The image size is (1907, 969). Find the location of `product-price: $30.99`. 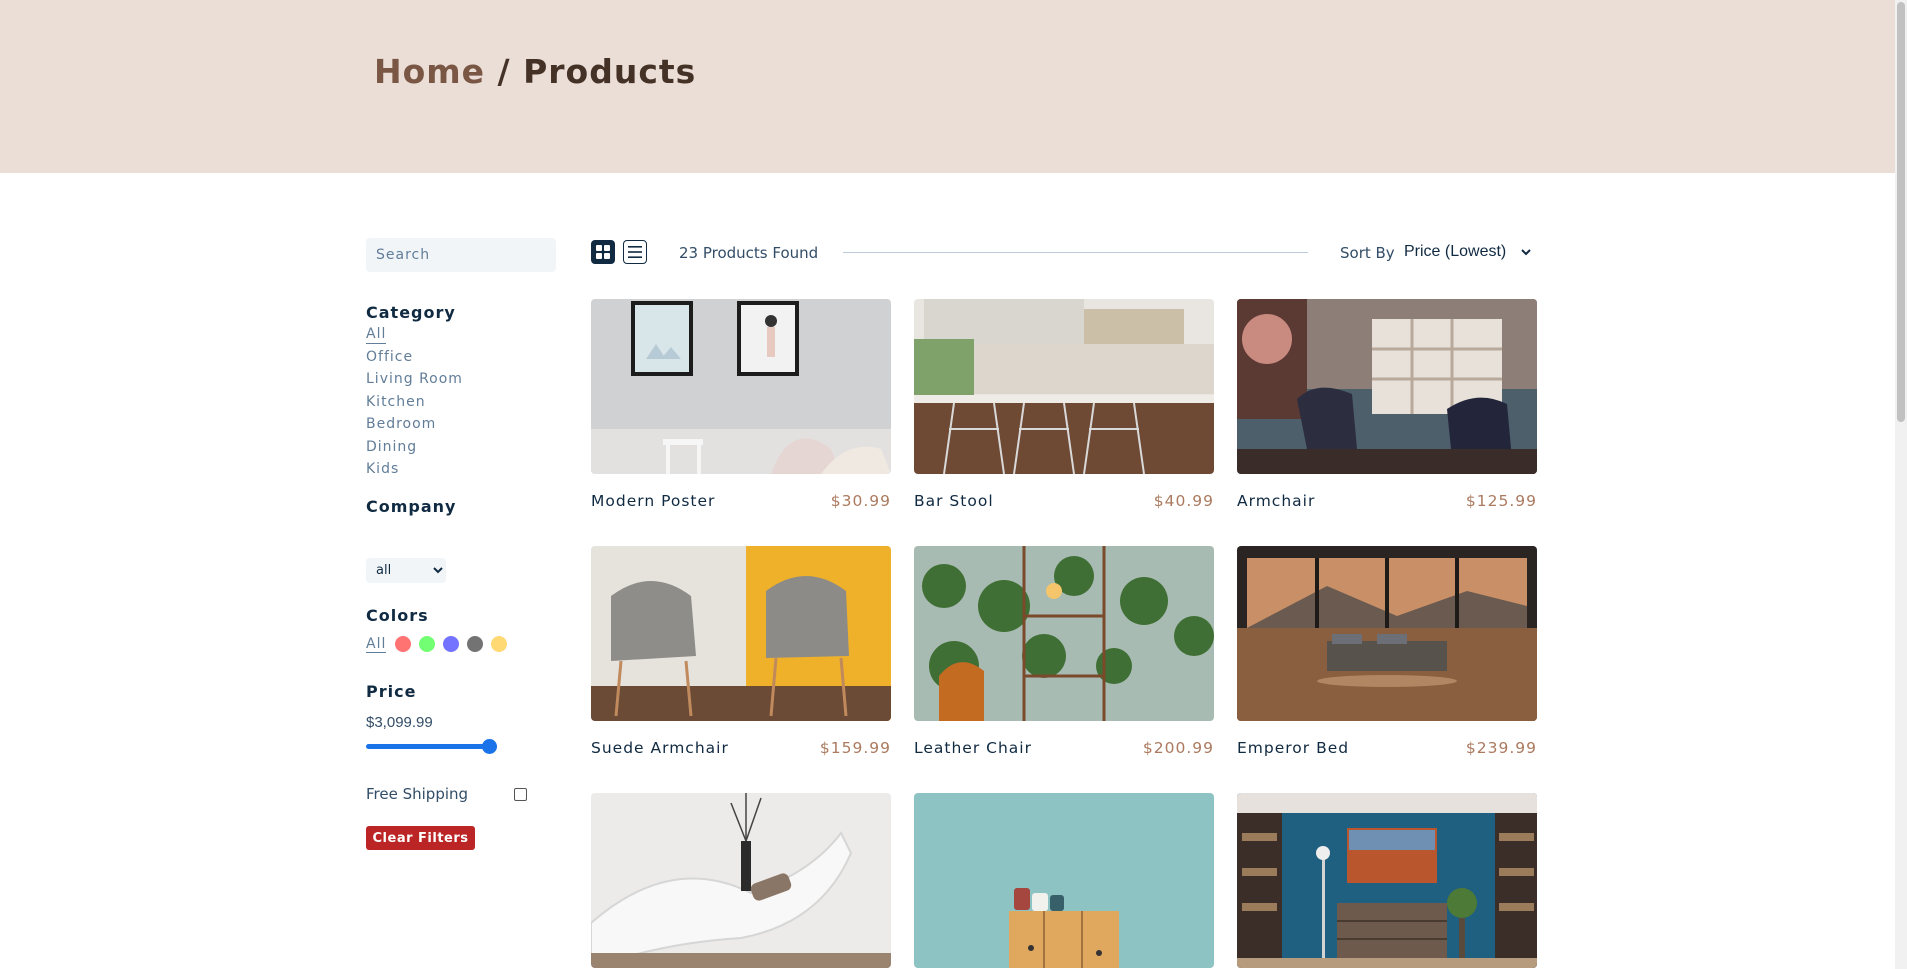

product-price: $30.99 is located at coordinates (860, 501).